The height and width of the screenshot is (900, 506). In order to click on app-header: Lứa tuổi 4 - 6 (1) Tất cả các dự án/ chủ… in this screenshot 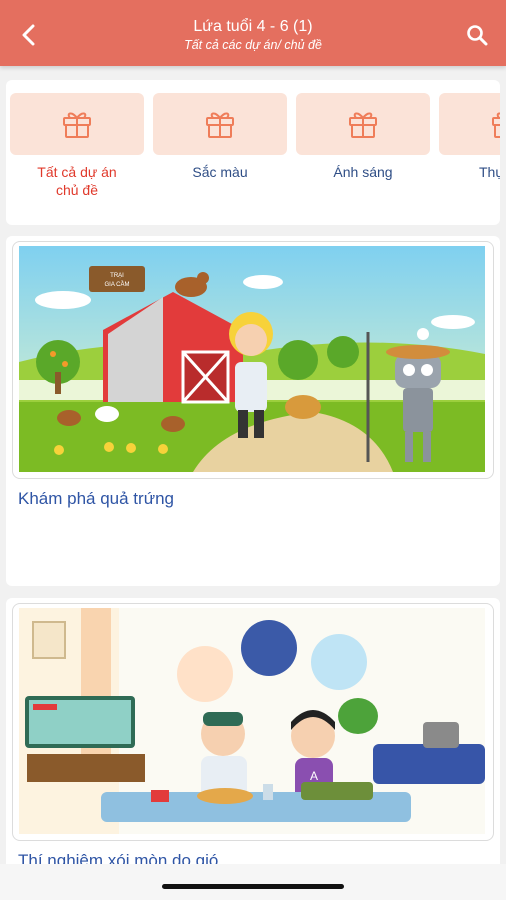, I will do `click(253, 33)`.